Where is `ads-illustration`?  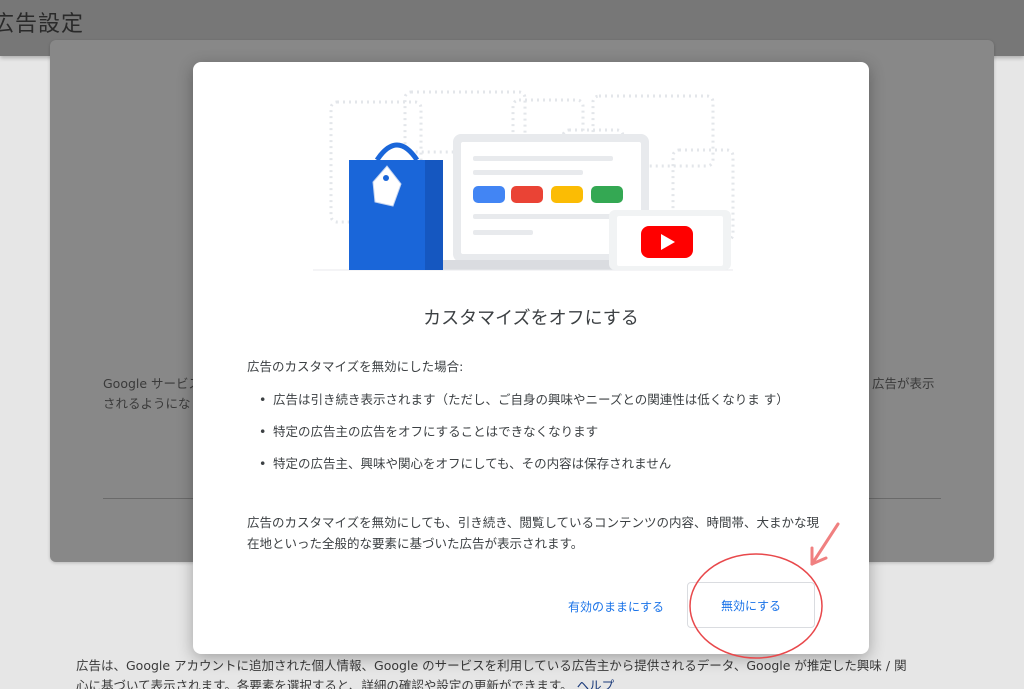 ads-illustration is located at coordinates (524, 180).